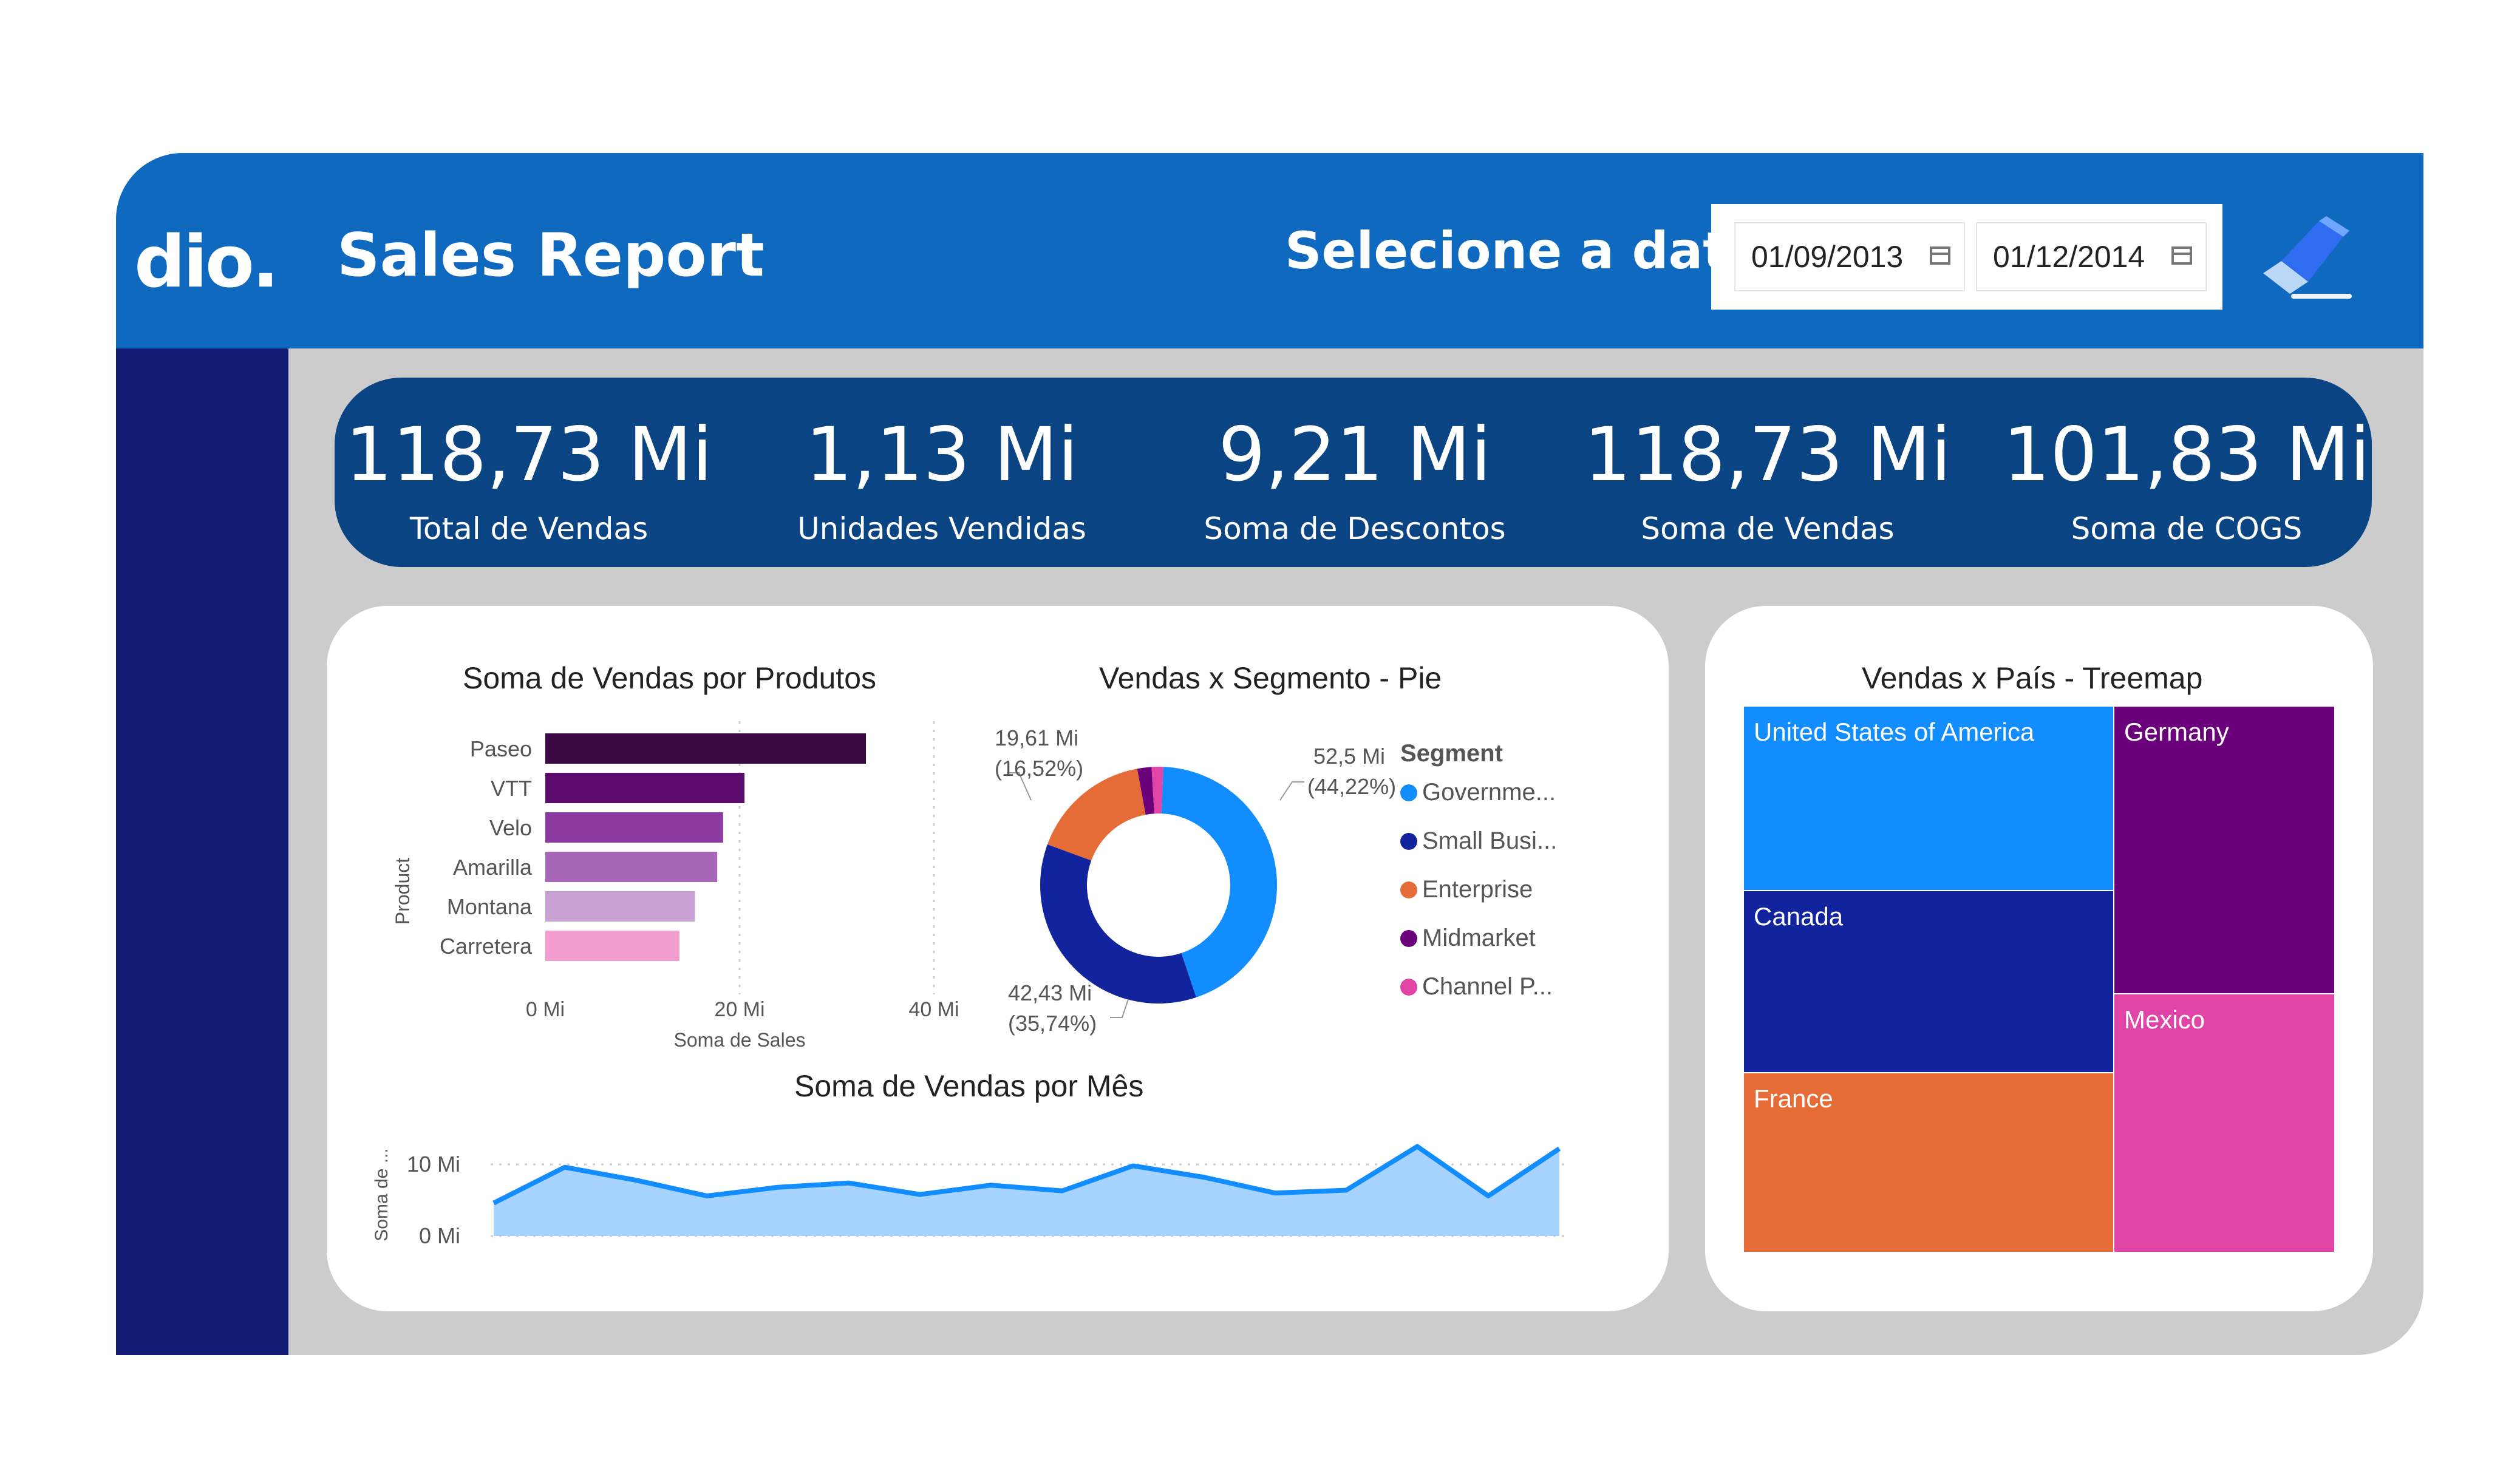 This screenshot has width=2520, height=1457. I want to click on category-label: VTT, so click(511, 788).